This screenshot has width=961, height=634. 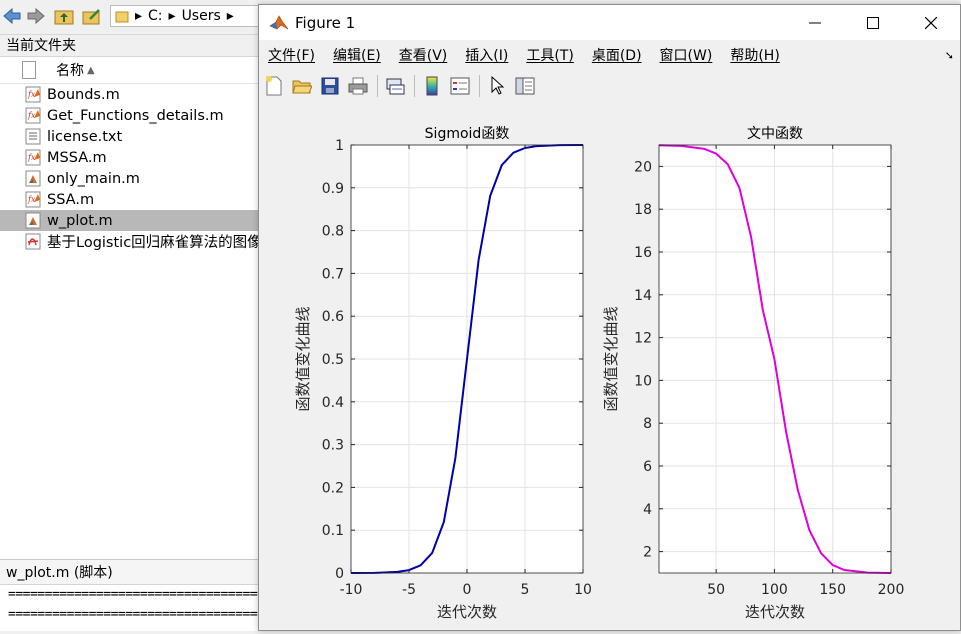 What do you see at coordinates (92, 16) in the screenshot?
I see `browse-folder-icon` at bounding box center [92, 16].